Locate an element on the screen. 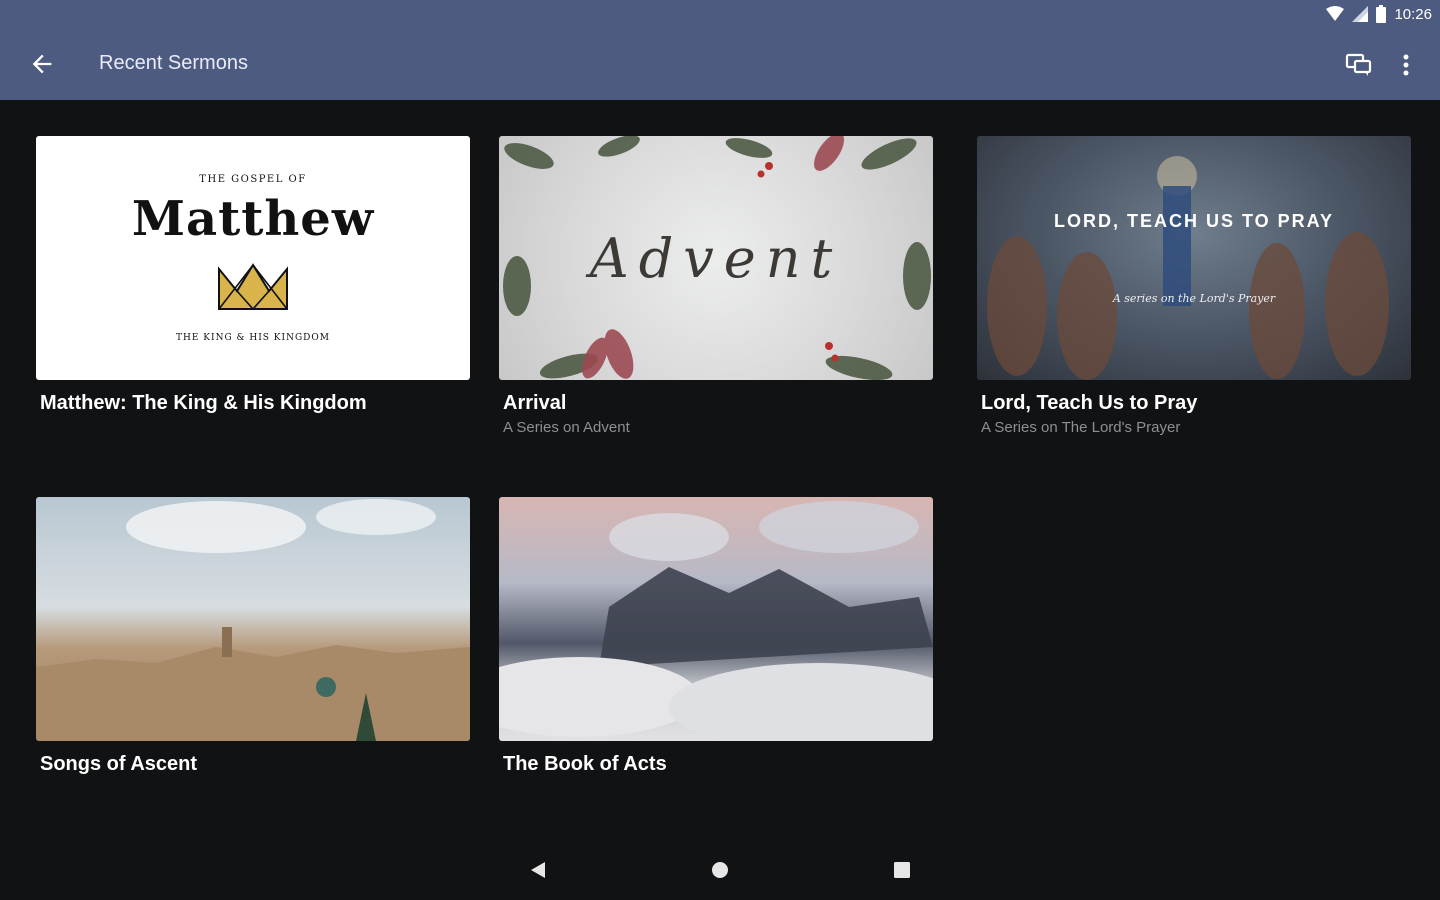 The width and height of the screenshot is (1440, 900). art-title: Advent is located at coordinates (716, 258).